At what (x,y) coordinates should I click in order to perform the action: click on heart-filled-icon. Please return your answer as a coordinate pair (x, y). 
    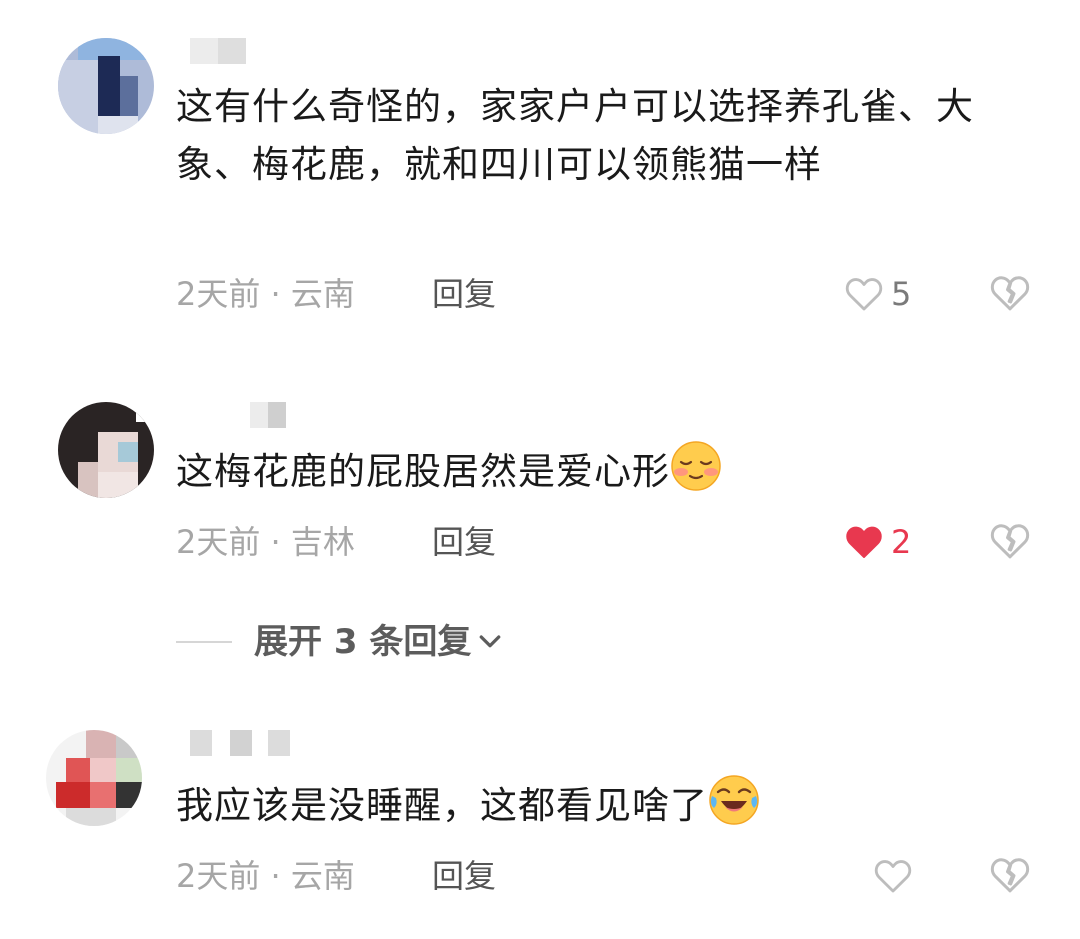
    Looking at the image, I should click on (864, 542).